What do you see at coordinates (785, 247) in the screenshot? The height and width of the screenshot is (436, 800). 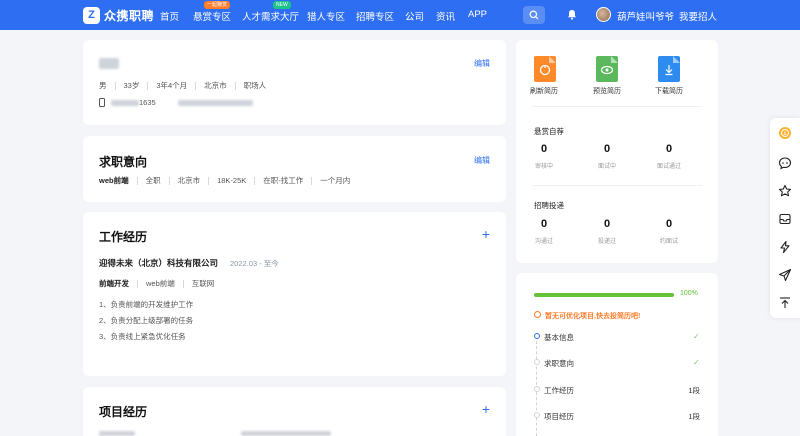 I see `flash-icon` at bounding box center [785, 247].